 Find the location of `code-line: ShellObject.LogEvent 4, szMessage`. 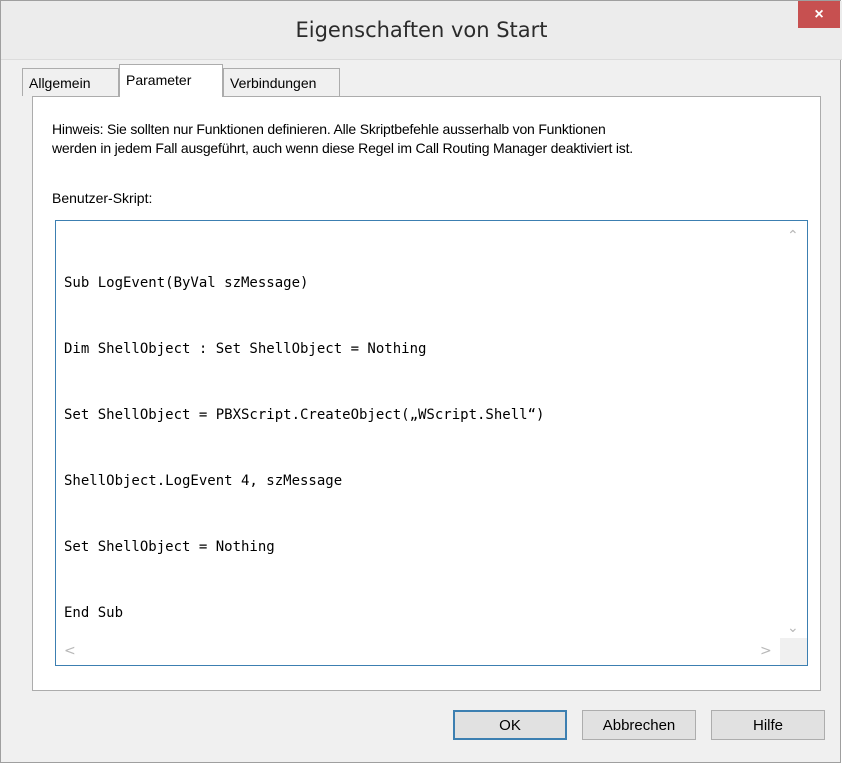

code-line: ShellObject.LogEvent 4, szMessage is located at coordinates (203, 481).